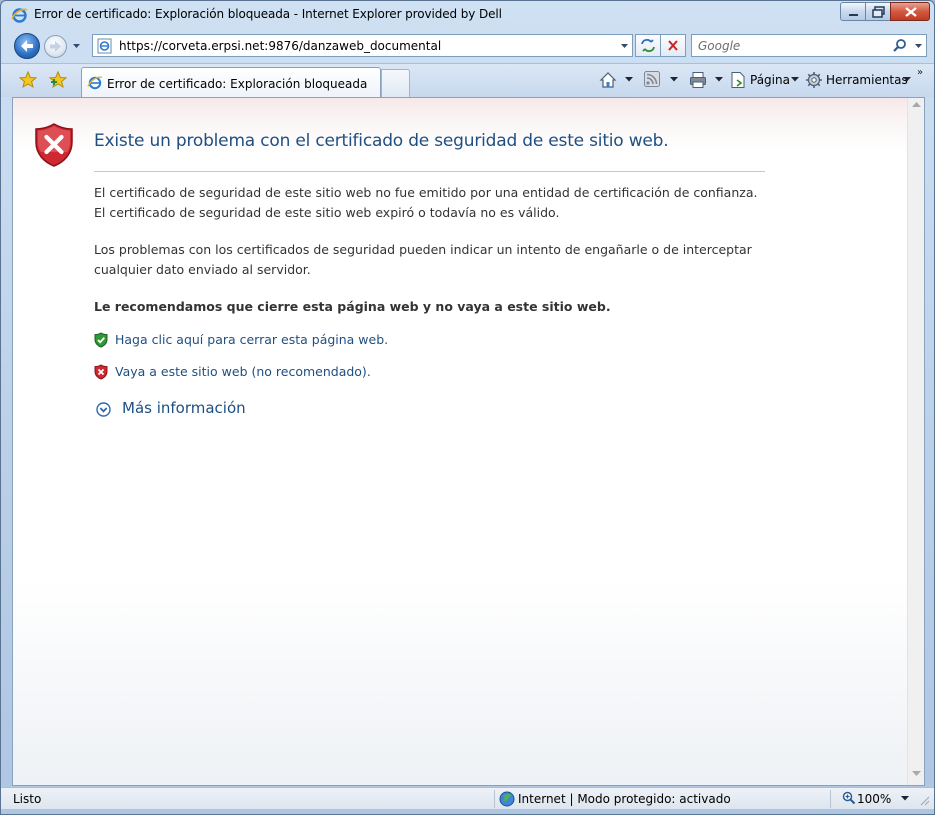 This screenshot has height=815, width=935. What do you see at coordinates (507, 799) in the screenshot?
I see `internet-globe-icon` at bounding box center [507, 799].